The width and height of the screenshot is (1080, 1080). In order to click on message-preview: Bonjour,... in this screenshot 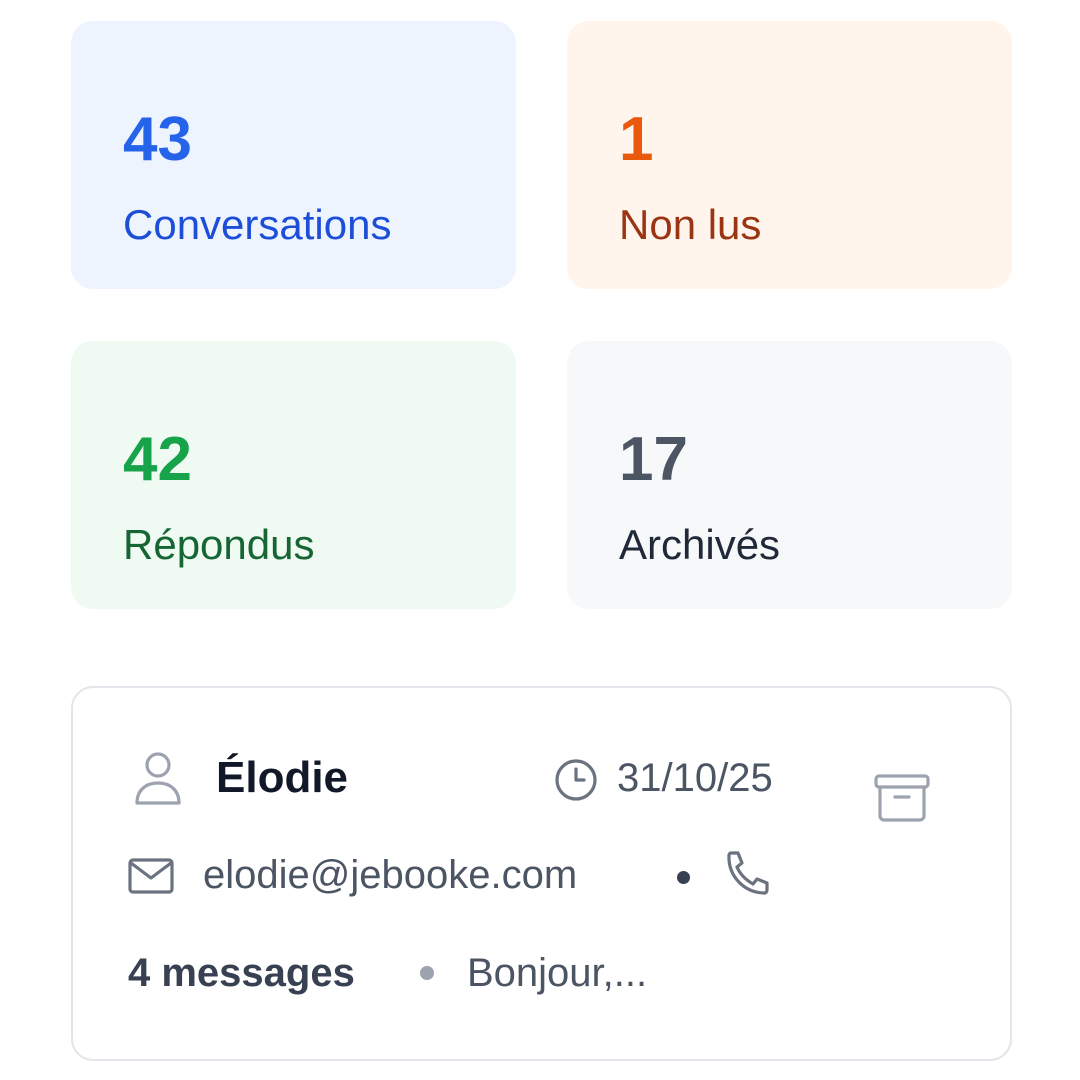, I will do `click(557, 973)`.